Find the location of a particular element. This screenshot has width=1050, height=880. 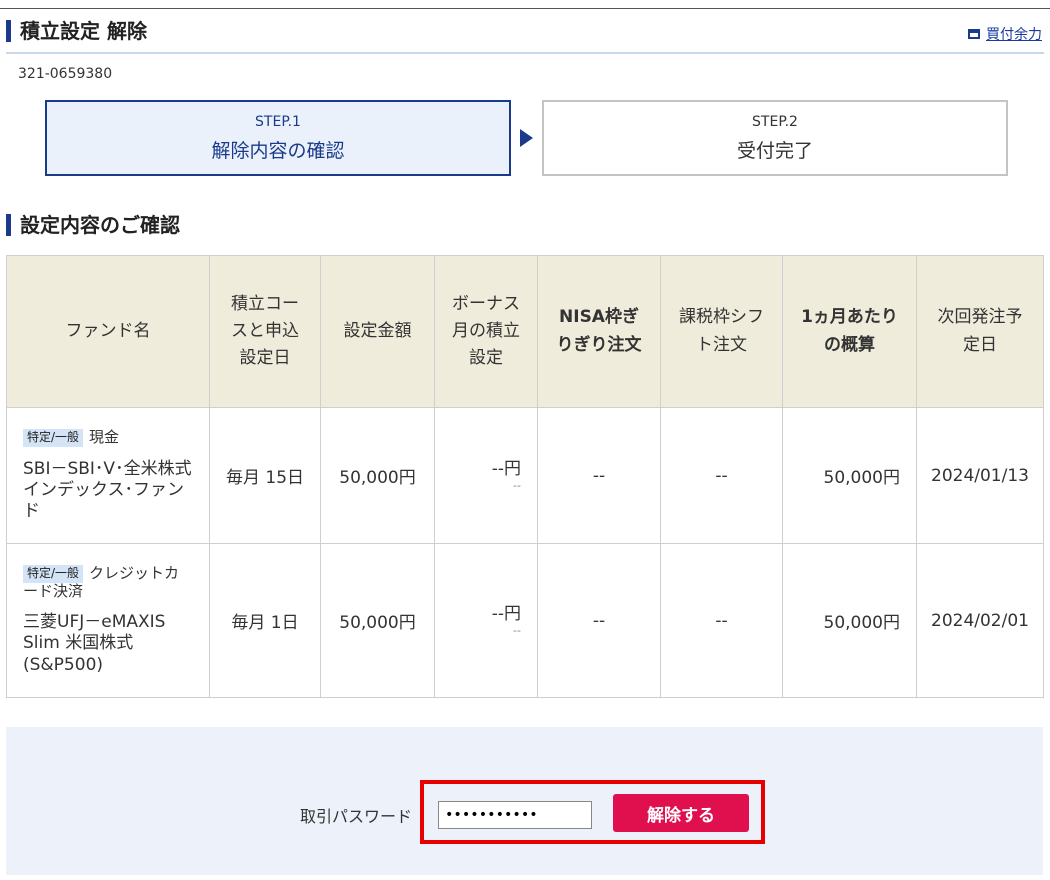

account-number: 321-0659380 is located at coordinates (65, 74).